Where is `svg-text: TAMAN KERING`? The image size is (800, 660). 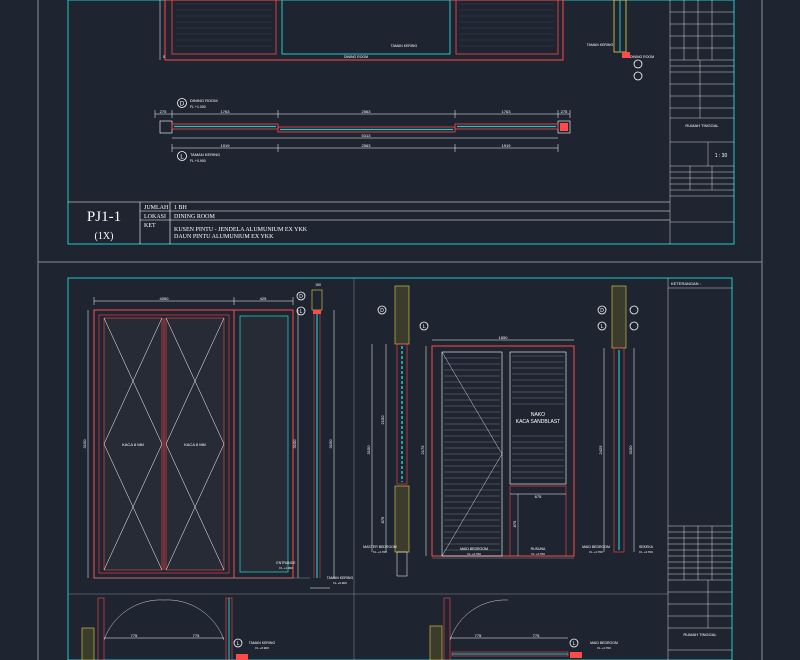 svg-text: TAMAN KERING is located at coordinates (600, 45).